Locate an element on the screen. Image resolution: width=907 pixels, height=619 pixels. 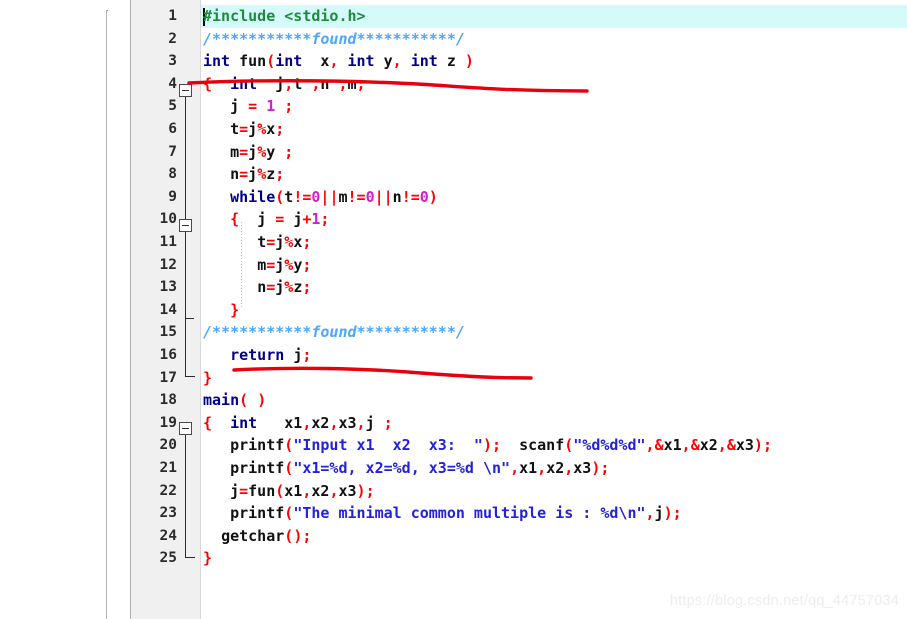
line-number: 4 is located at coordinates (172, 83).